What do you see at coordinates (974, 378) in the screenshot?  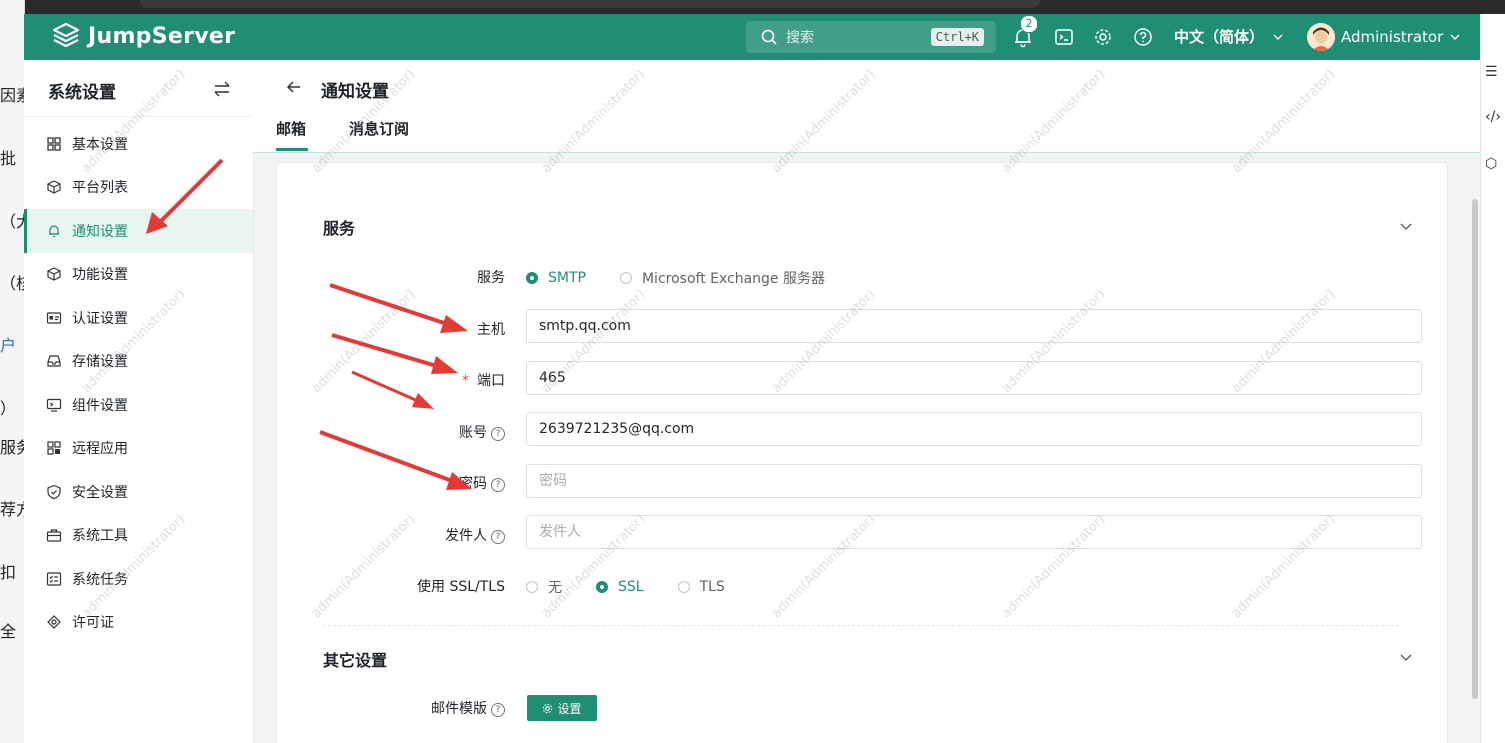 I see `port-field: 465` at bounding box center [974, 378].